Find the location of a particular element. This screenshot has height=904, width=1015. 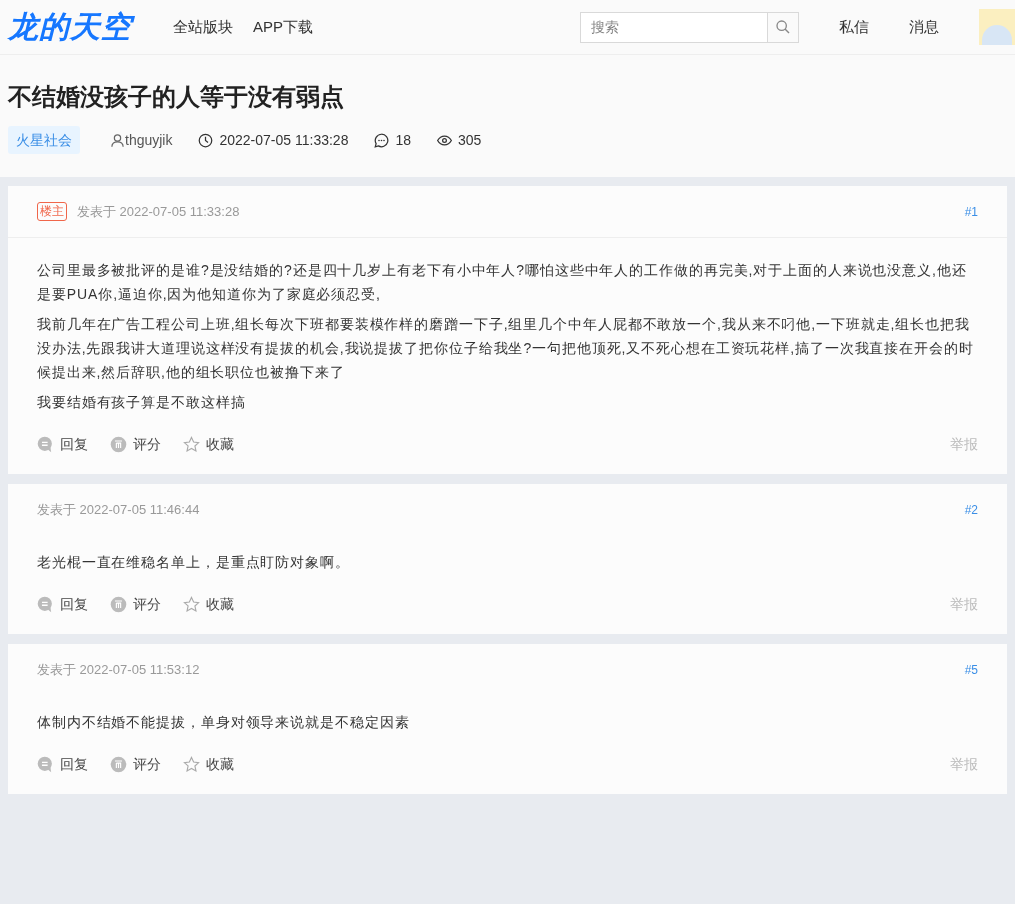

post-text: 老光棍一直在维稳名单上，是重点盯防对象啊。 is located at coordinates (194, 562).